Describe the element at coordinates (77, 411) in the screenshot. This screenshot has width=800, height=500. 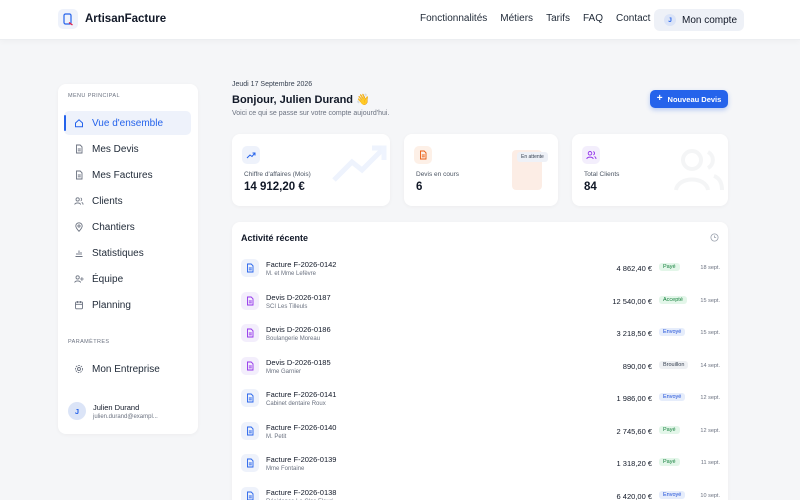
I see `avatar: J` at that location.